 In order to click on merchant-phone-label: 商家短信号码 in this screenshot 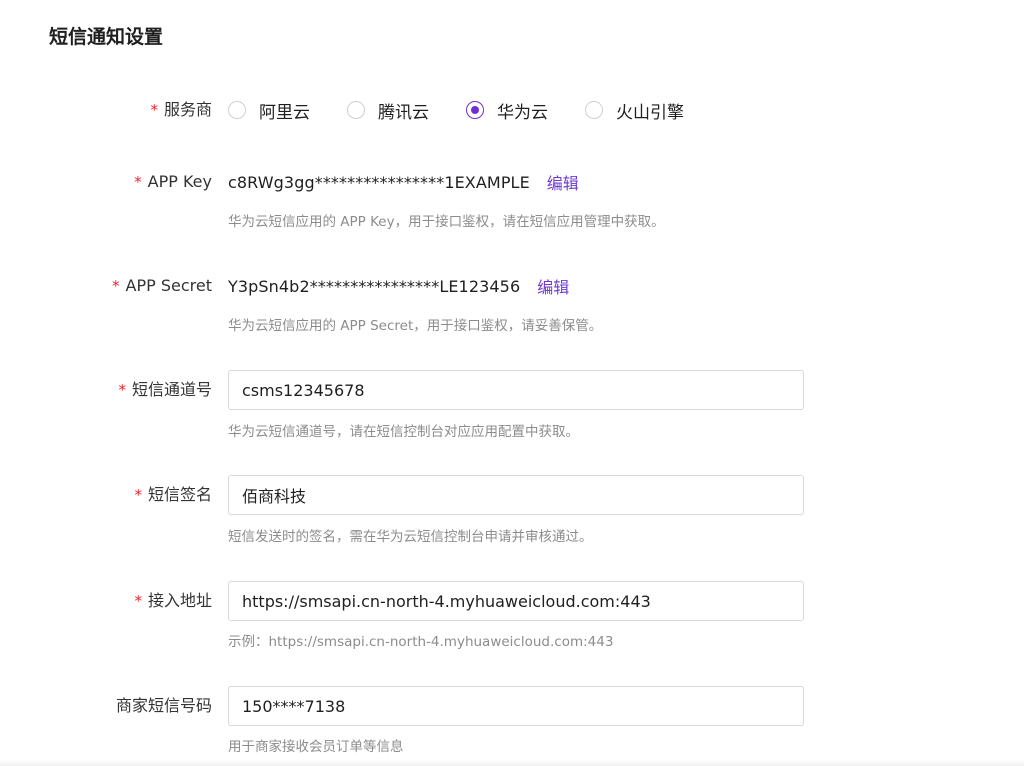, I will do `click(164, 706)`.